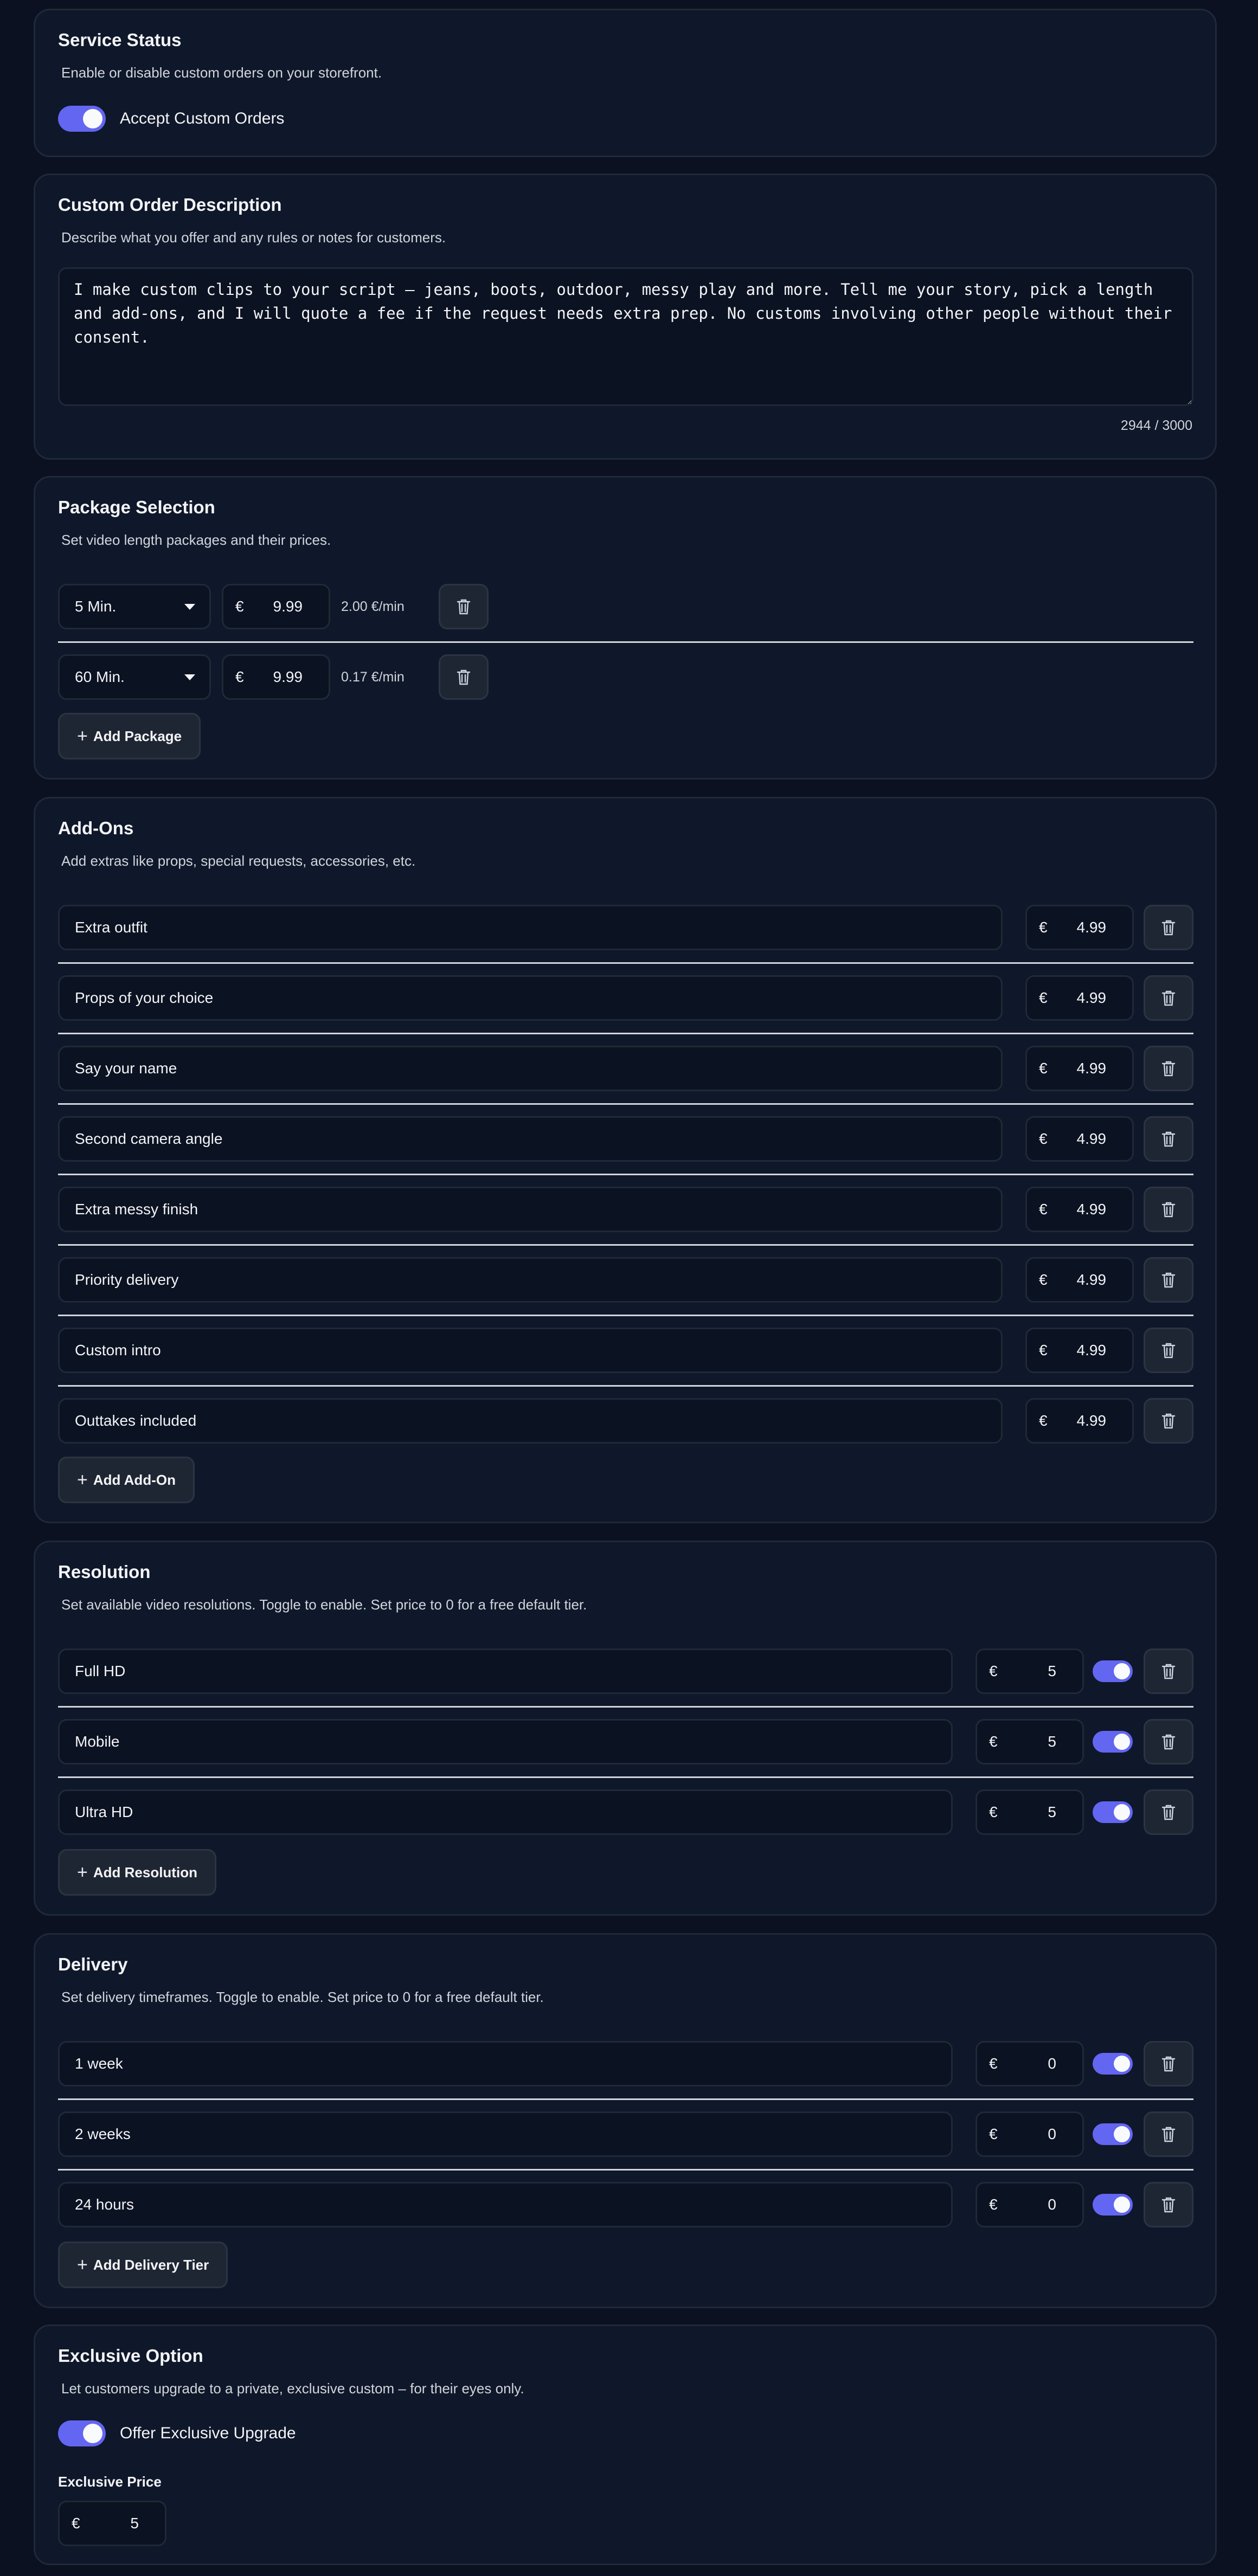  Describe the element at coordinates (530, 1280) in the screenshot. I see `addon-name-input: Priority delivery` at that location.